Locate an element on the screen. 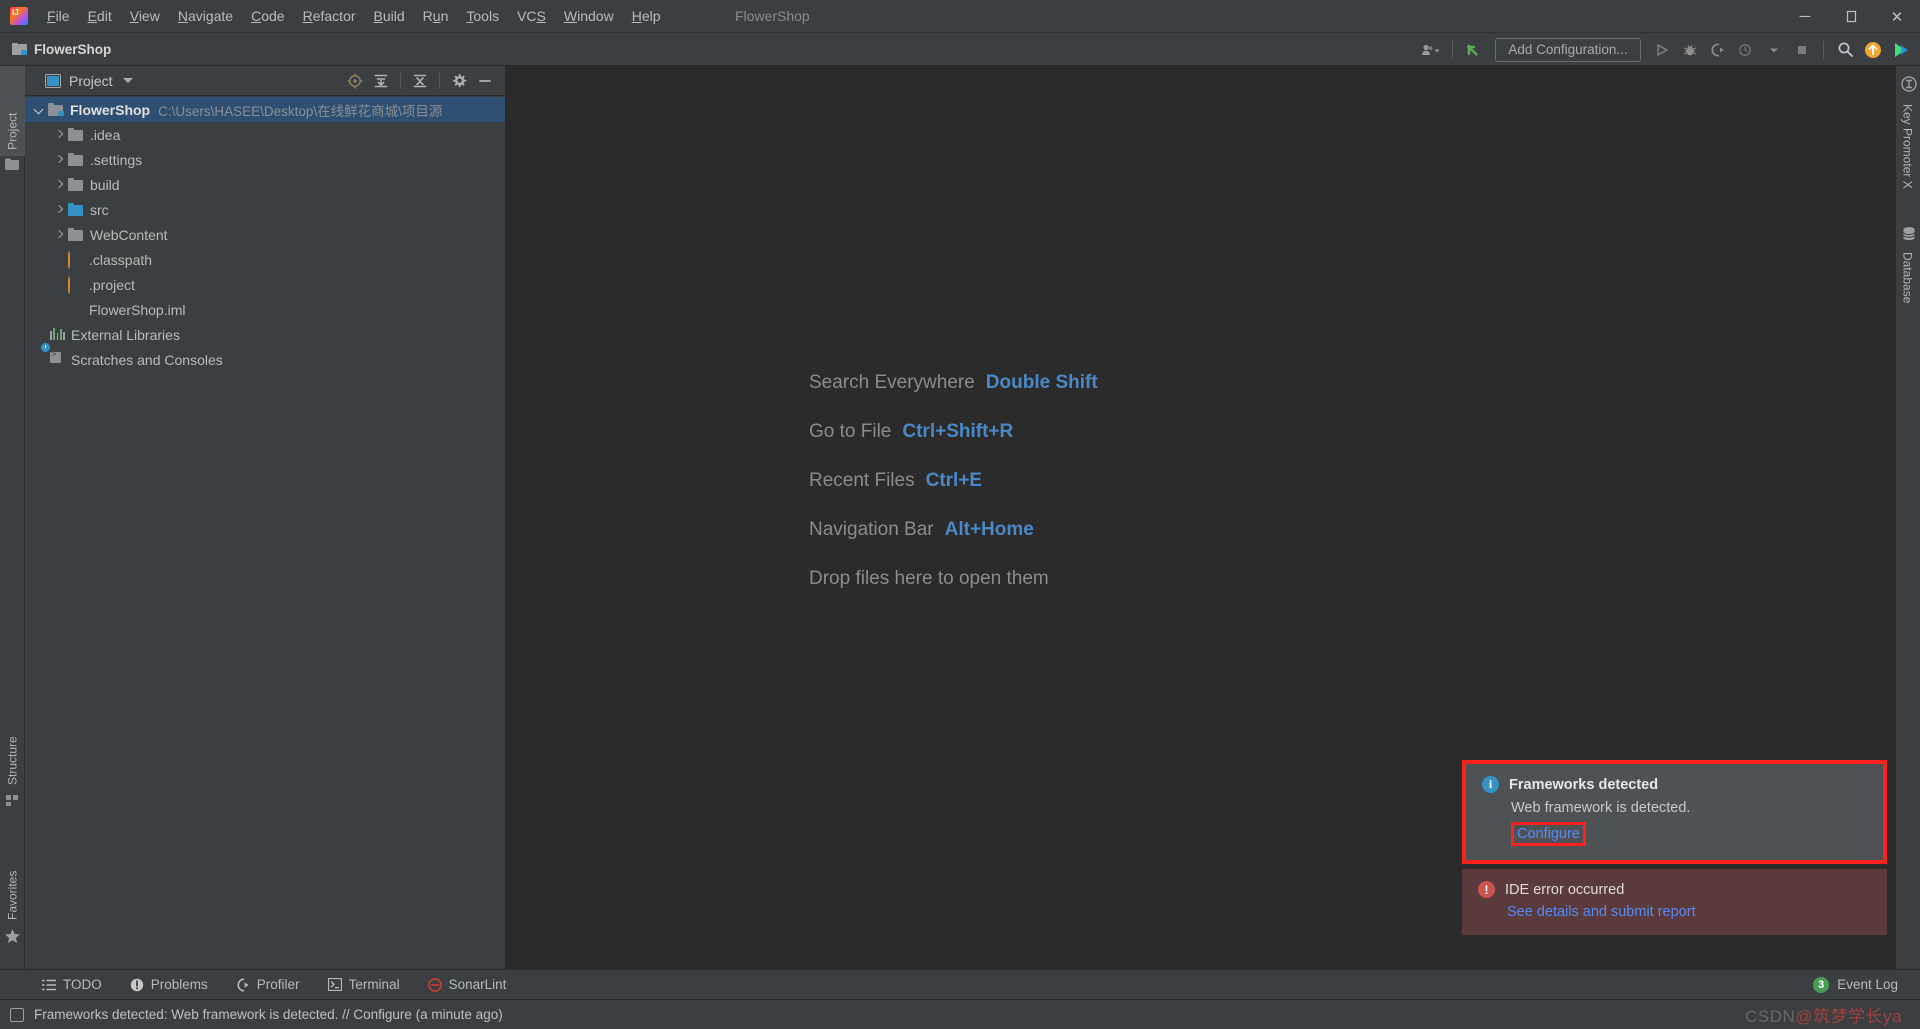  event-log-label: Event Log is located at coordinates (1867, 984).